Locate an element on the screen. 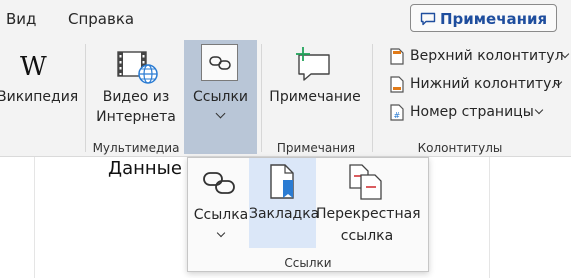 The width and height of the screenshot is (571, 278). wikipedia-button: W Википедия is located at coordinates (39, 89).